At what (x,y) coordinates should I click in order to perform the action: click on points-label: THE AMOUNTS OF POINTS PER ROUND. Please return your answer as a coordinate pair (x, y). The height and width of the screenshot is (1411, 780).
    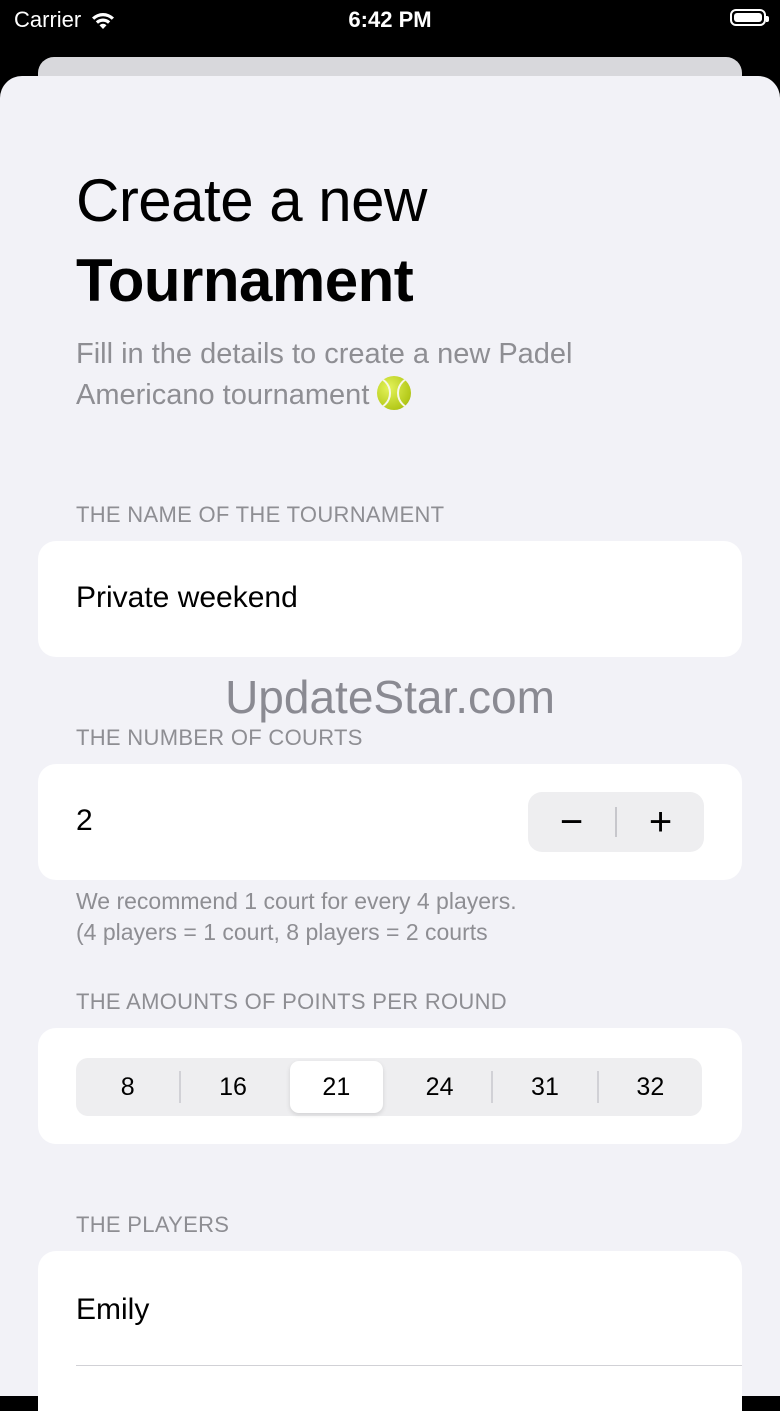
    Looking at the image, I should click on (291, 1001).